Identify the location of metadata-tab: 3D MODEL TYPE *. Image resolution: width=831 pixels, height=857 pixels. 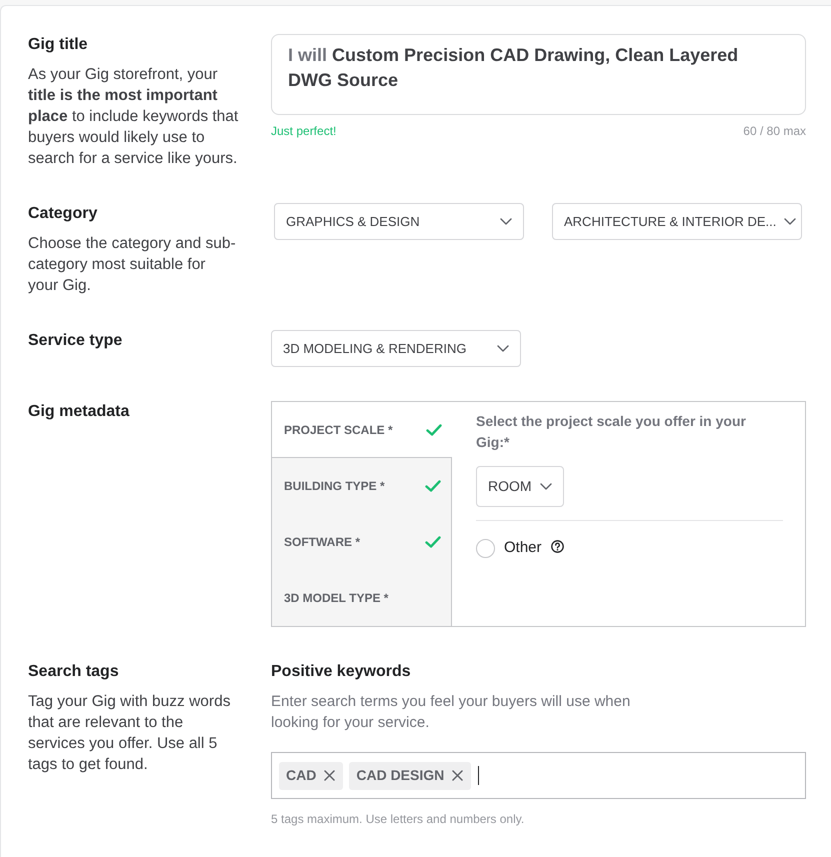
(362, 598).